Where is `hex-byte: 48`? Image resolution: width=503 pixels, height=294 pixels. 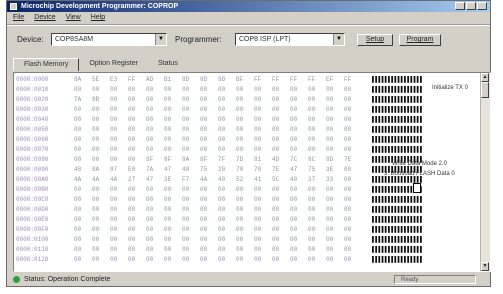 hex-byte: 48 is located at coordinates (77, 170).